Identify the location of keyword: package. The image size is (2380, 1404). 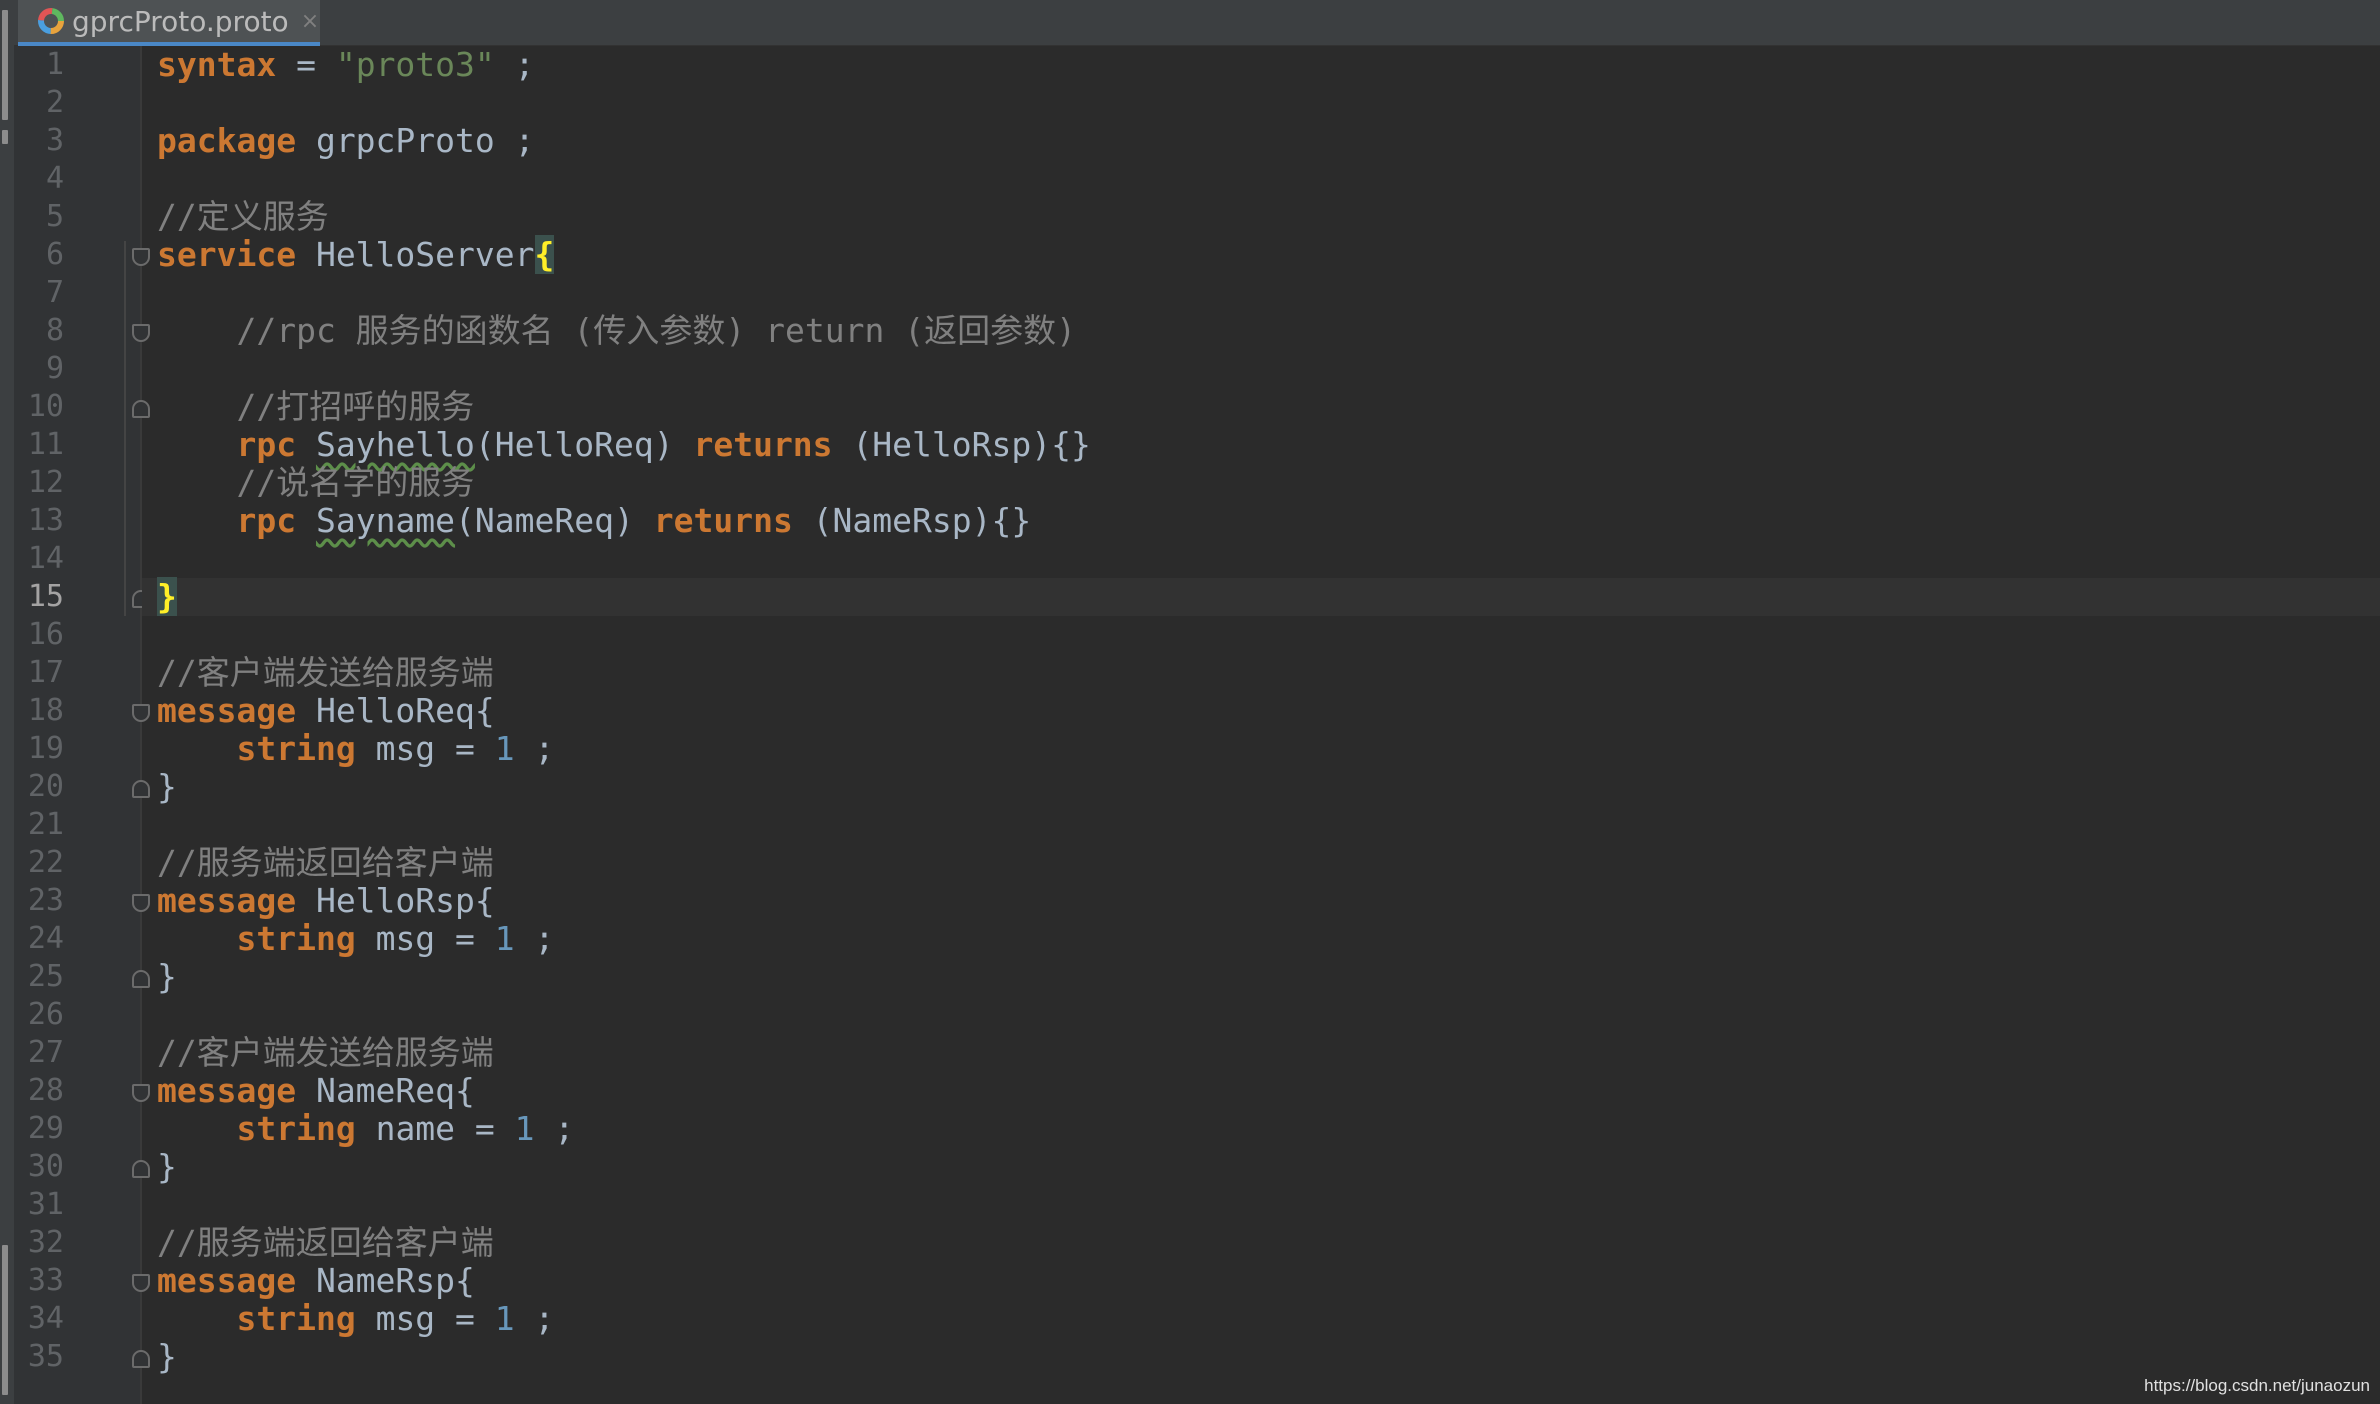
(227, 140).